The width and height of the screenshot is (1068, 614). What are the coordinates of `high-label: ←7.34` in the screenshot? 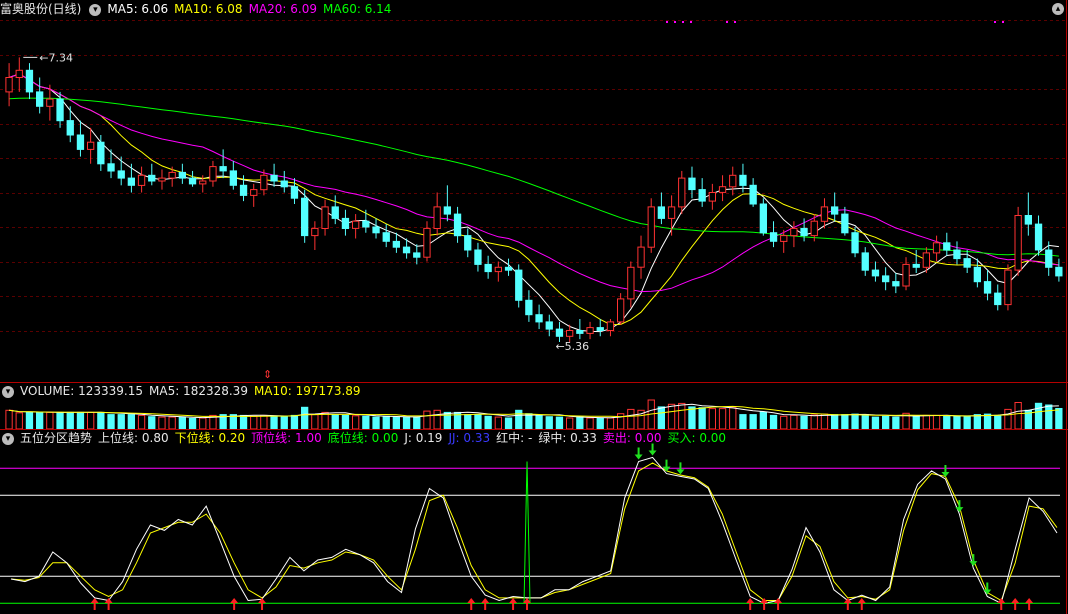 It's located at (56, 57).